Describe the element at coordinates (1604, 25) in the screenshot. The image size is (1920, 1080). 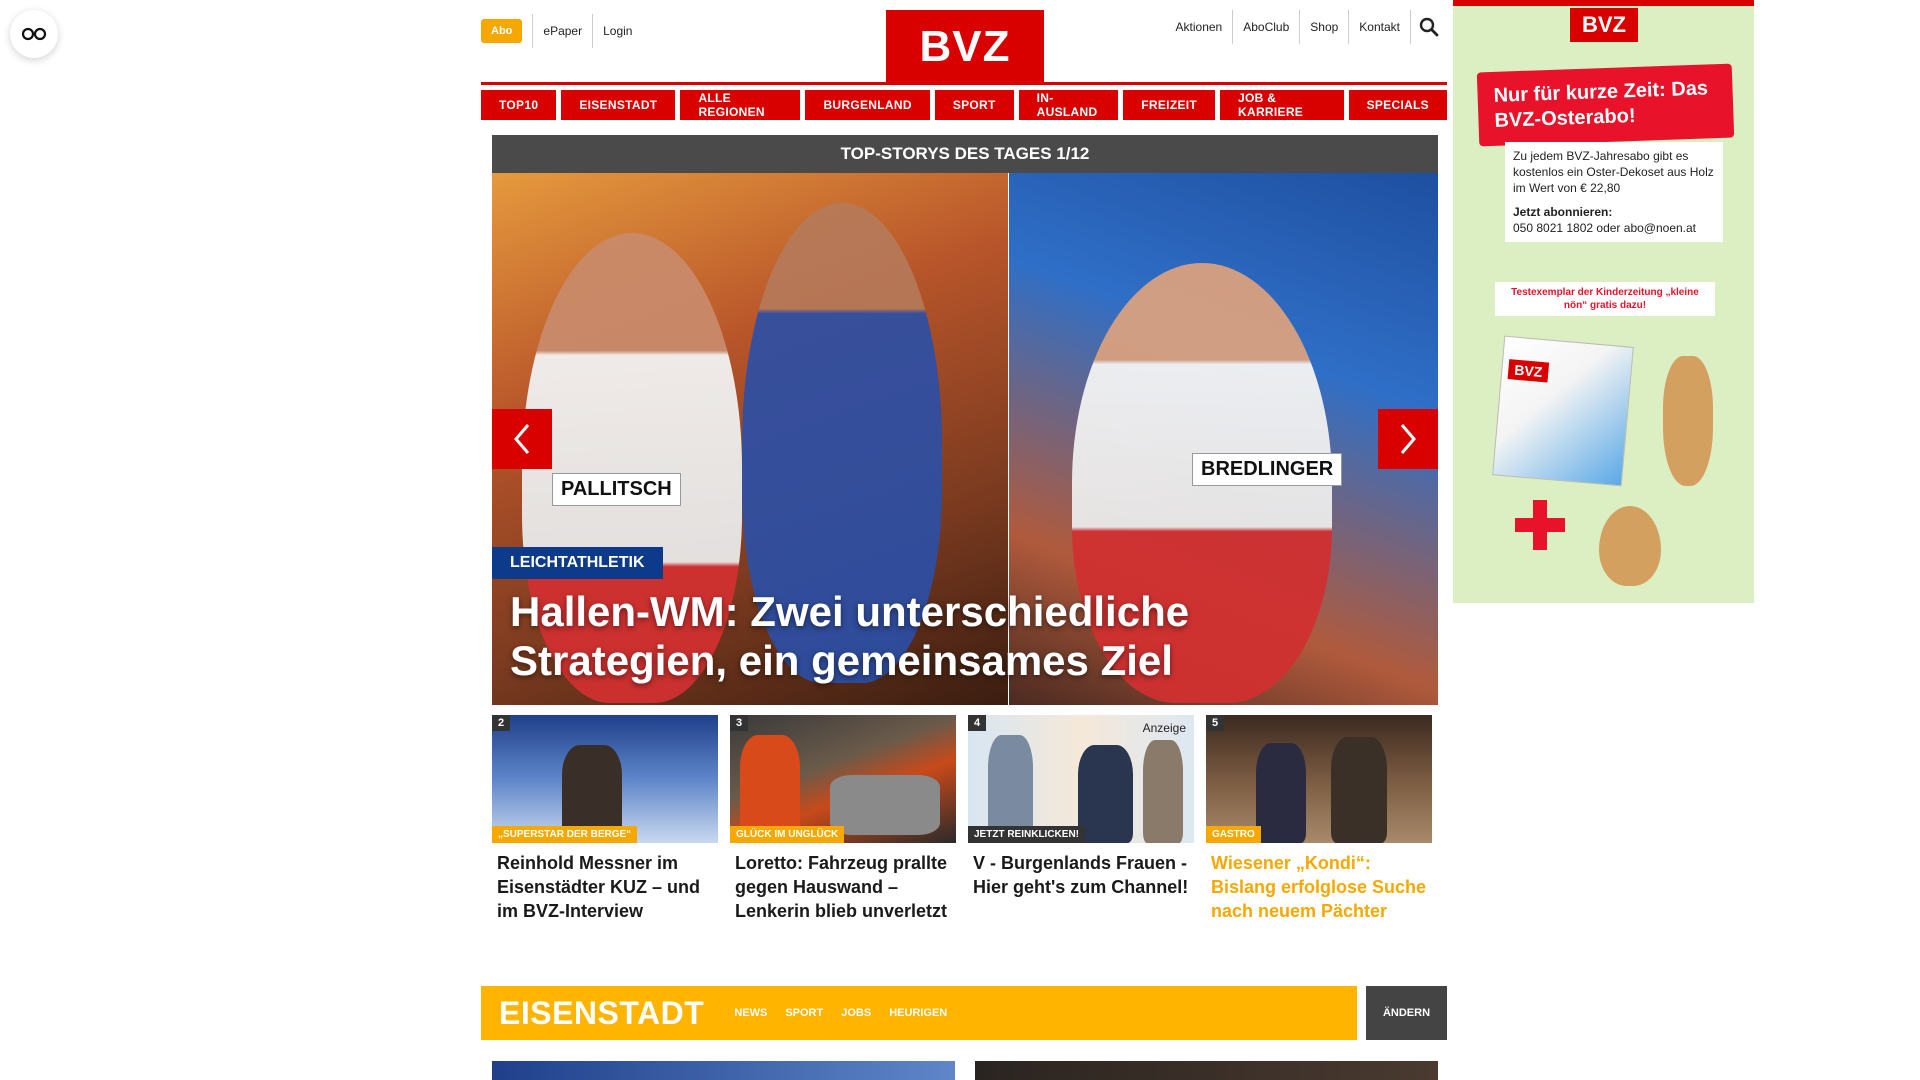
I see `ad-logo: BVZ` at that location.